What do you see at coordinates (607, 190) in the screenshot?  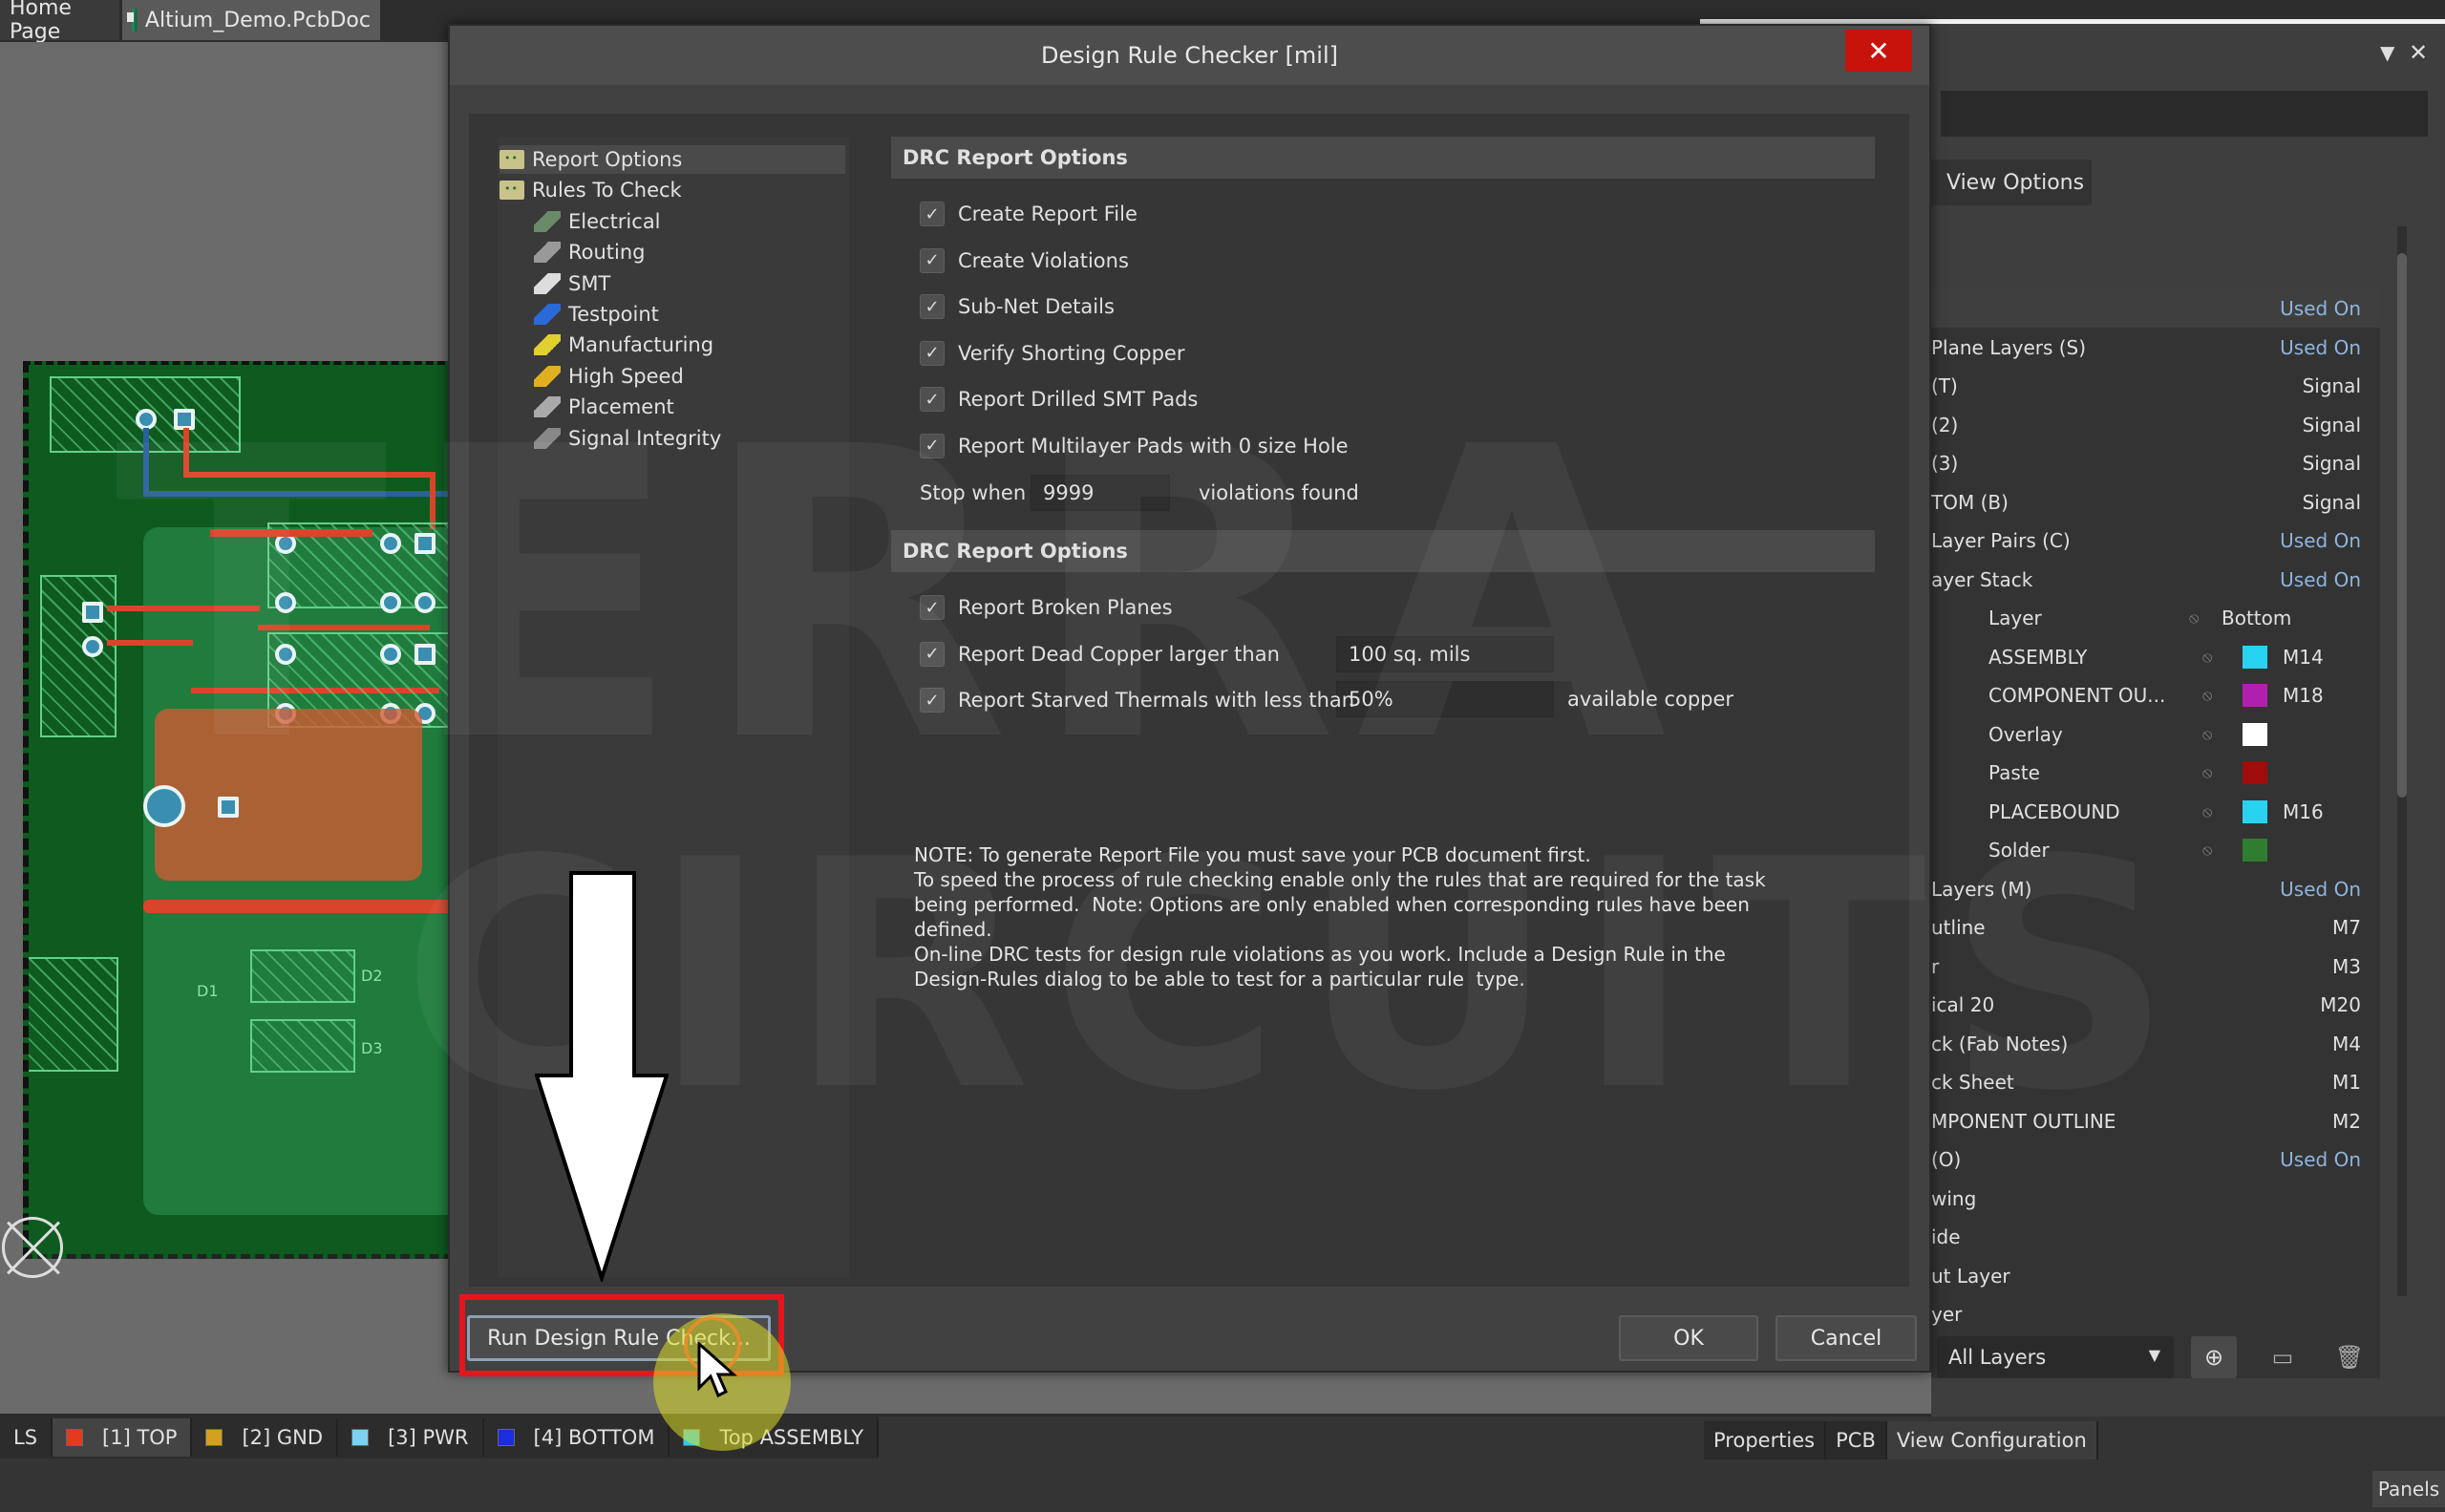 I see `tree-item-label: Rules To Check` at bounding box center [607, 190].